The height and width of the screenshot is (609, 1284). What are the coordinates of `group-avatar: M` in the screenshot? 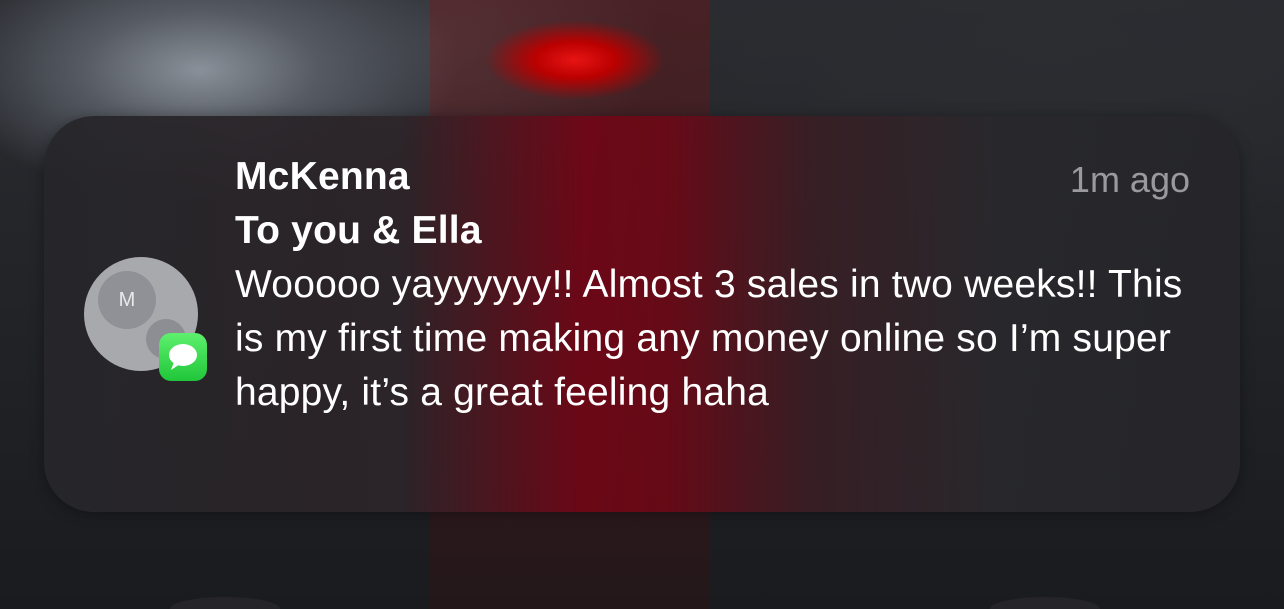 It's located at (146, 319).